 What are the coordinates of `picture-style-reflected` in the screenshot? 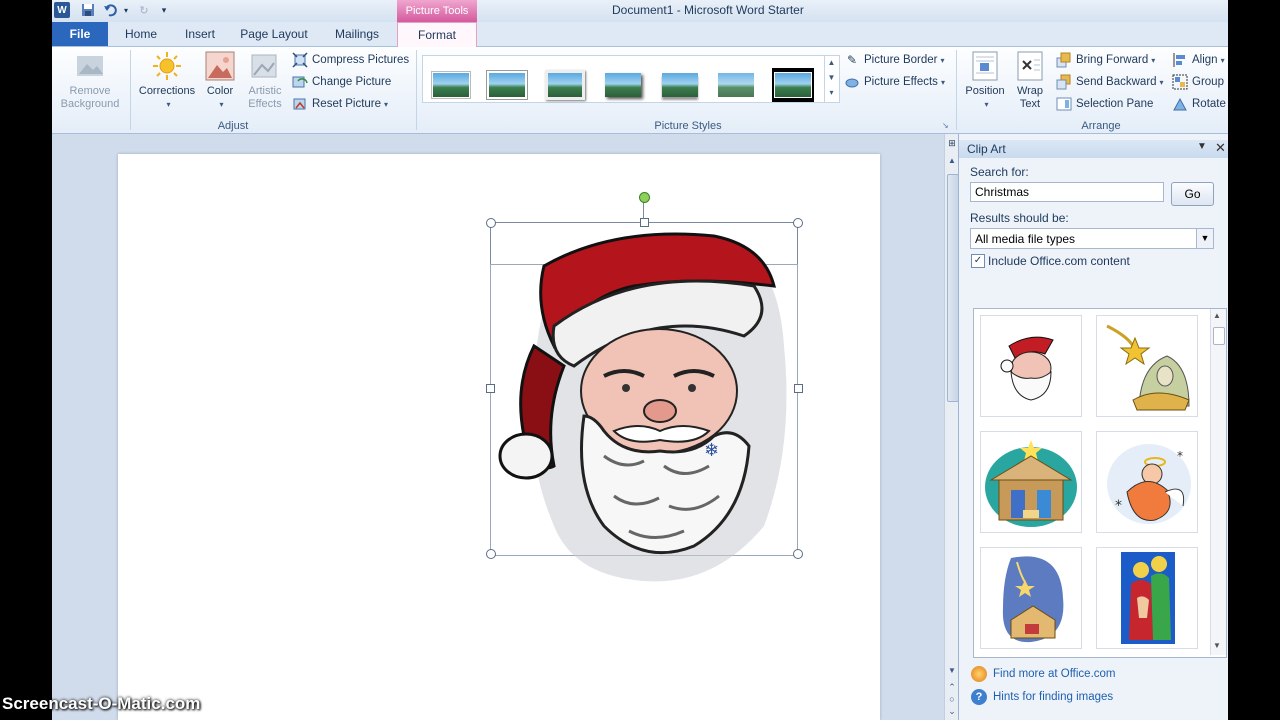 It's located at (680, 85).